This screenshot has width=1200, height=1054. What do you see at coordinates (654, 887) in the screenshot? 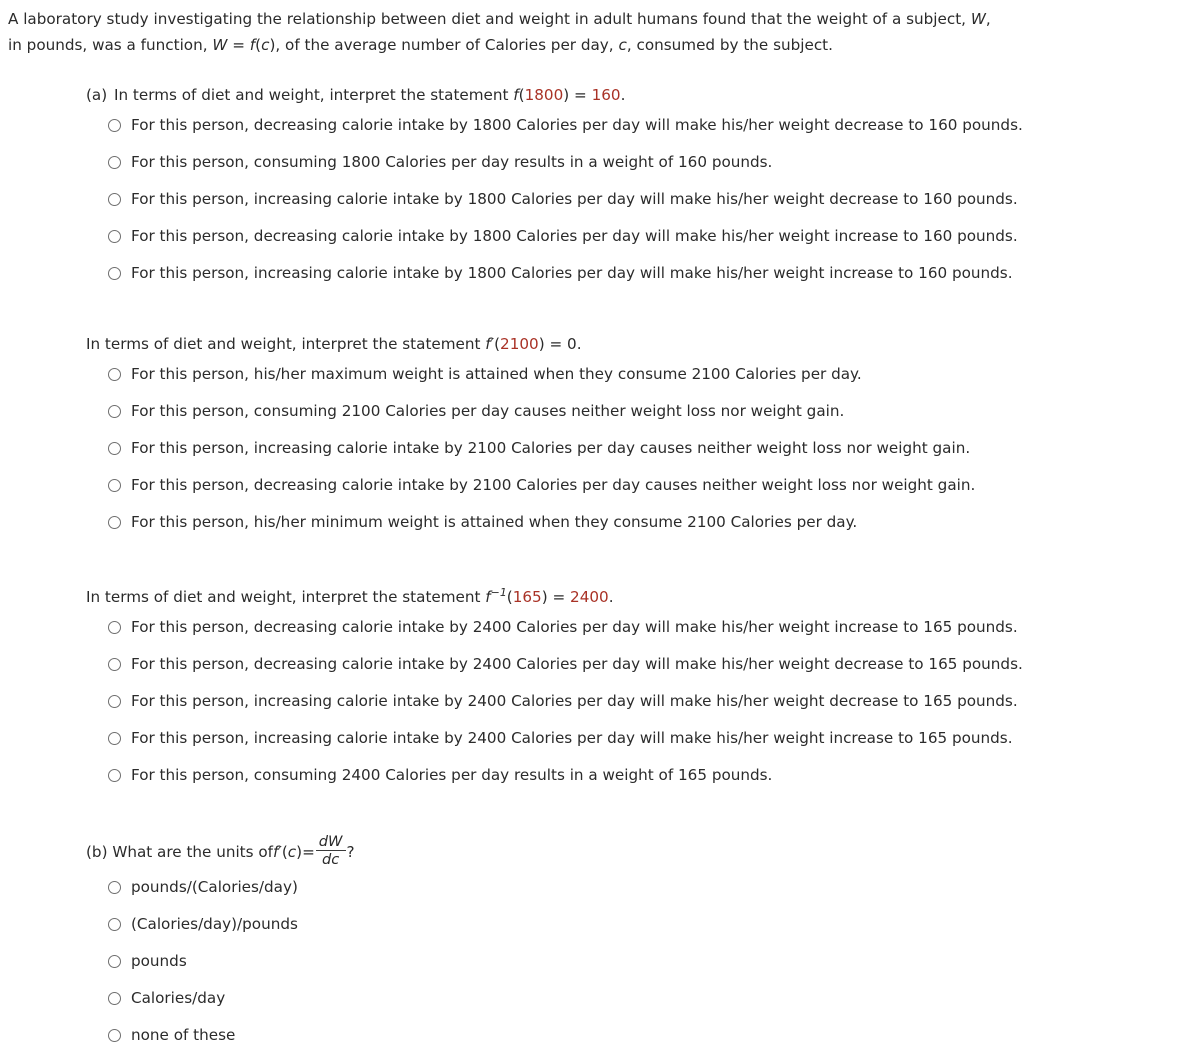
I see `option-row: pounds/(Calories/day)` at bounding box center [654, 887].